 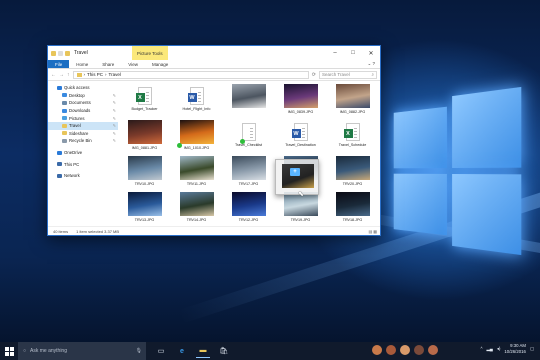 What do you see at coordinates (64, 95) in the screenshot?
I see `desktop-icon` at bounding box center [64, 95].